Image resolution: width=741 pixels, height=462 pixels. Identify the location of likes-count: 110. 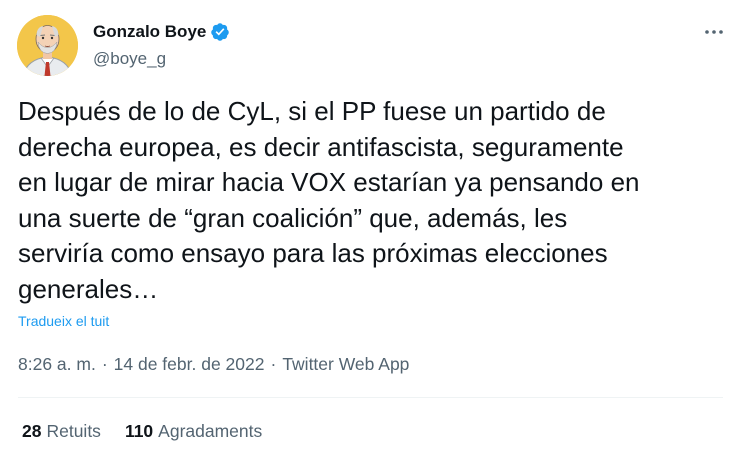
(139, 431).